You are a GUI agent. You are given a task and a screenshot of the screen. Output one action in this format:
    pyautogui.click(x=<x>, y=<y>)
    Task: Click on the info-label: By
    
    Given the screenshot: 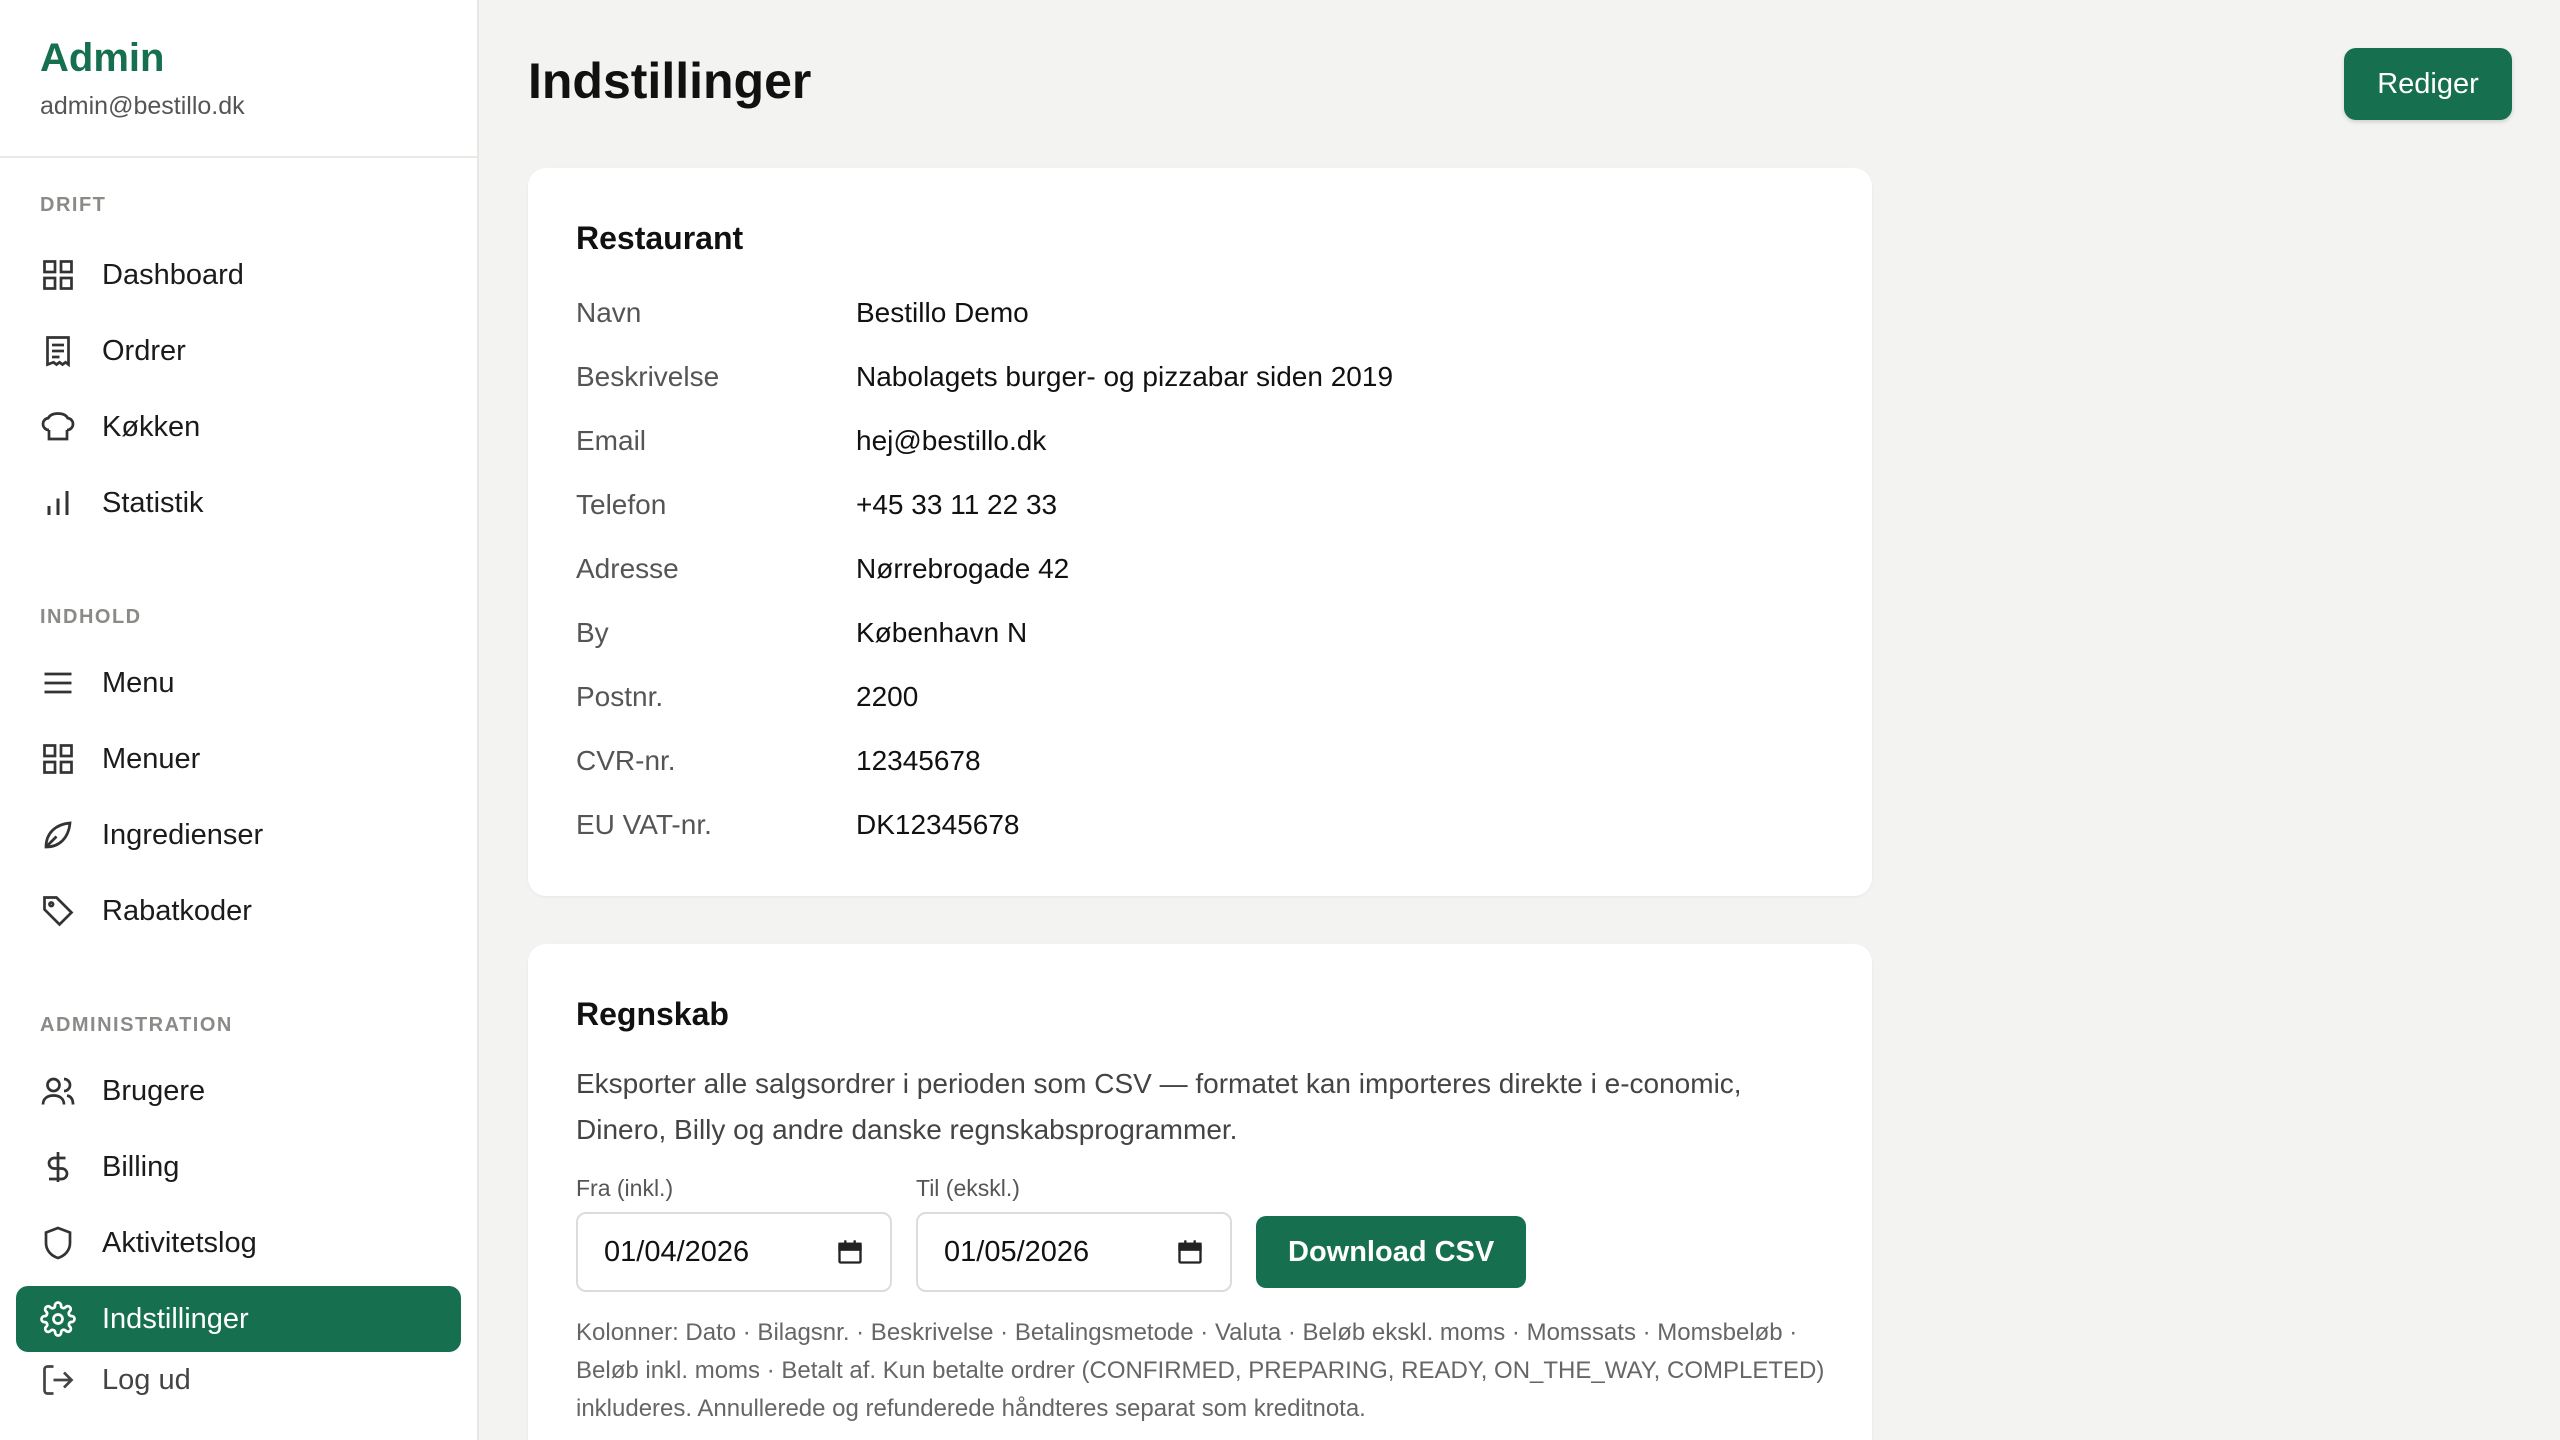 What is the action you would take?
    pyautogui.click(x=592, y=632)
    